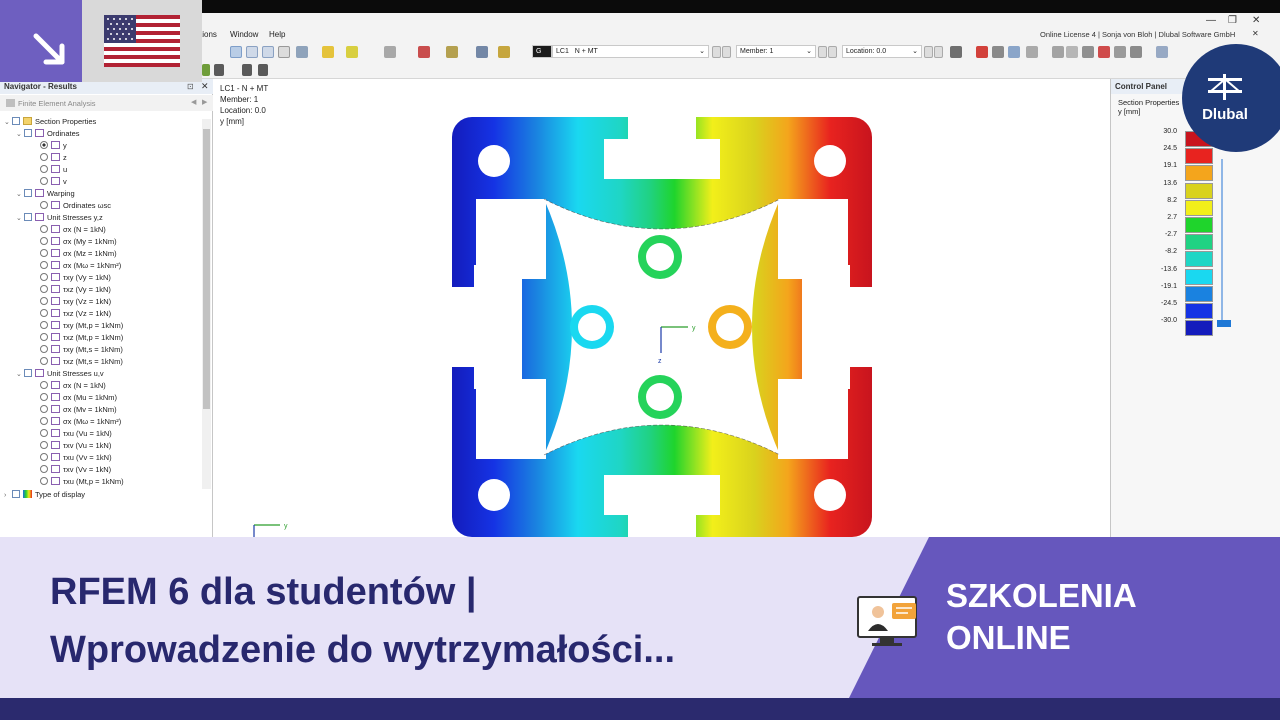 This screenshot has width=1280, height=720. Describe the element at coordinates (776, 51) in the screenshot. I see `member-select: Member: 1 ⌄` at that location.